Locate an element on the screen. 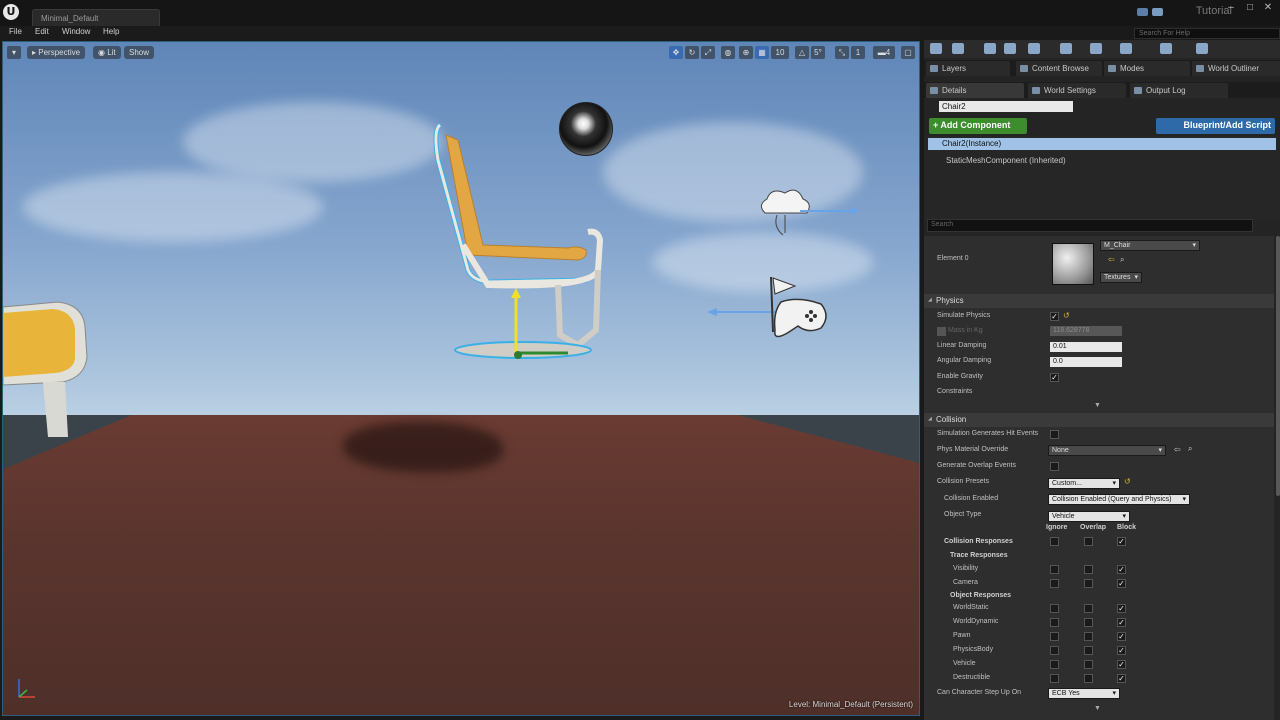 Image resolution: width=1280 pixels, height=720 pixels. physics-body-ignore-checkbox is located at coordinates (1054, 650).